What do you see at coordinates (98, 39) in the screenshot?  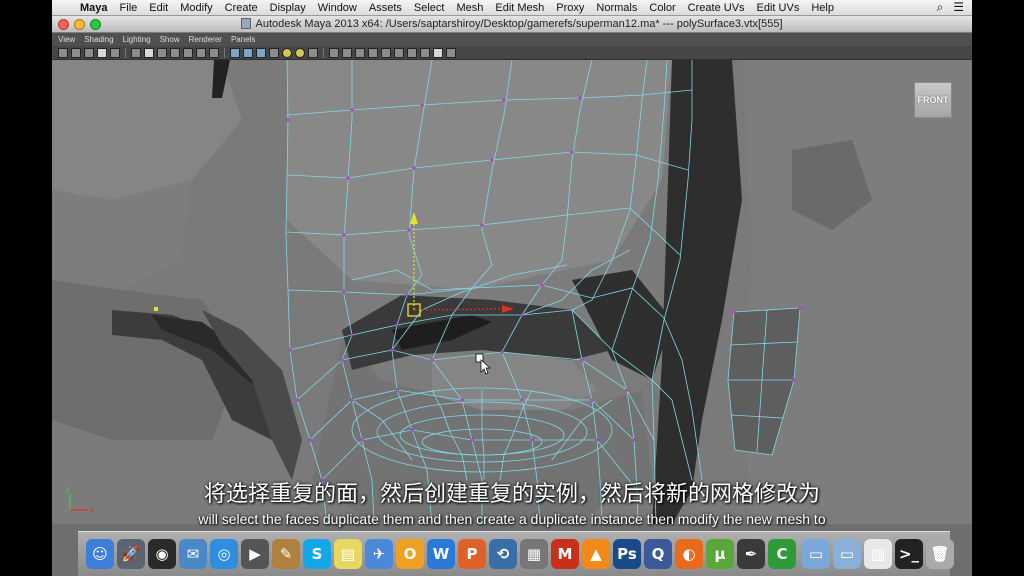 I see `panel-menu-shading: Shading` at bounding box center [98, 39].